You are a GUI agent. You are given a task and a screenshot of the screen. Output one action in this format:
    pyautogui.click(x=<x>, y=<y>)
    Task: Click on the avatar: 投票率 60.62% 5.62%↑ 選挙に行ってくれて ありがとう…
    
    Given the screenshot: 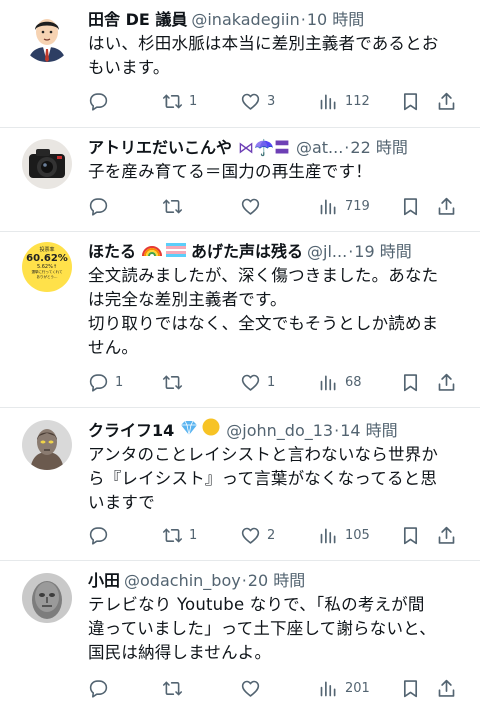 What is the action you would take?
    pyautogui.click(x=47, y=267)
    